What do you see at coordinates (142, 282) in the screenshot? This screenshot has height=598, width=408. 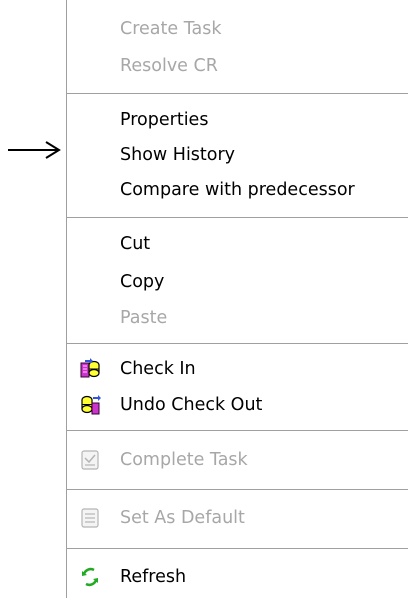 I see `menu-item-label: Copy` at bounding box center [142, 282].